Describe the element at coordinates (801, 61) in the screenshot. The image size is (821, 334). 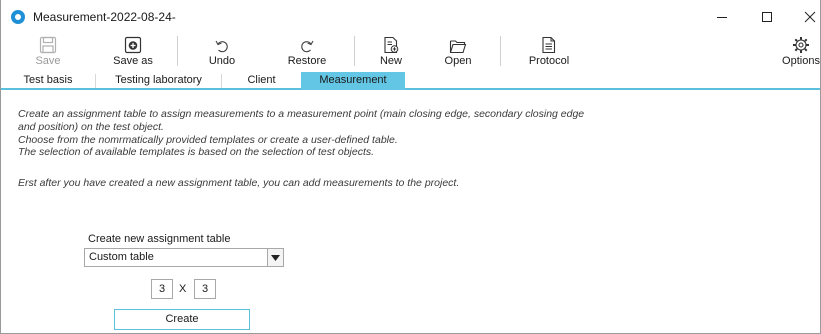
I see `options-label: Options` at that location.